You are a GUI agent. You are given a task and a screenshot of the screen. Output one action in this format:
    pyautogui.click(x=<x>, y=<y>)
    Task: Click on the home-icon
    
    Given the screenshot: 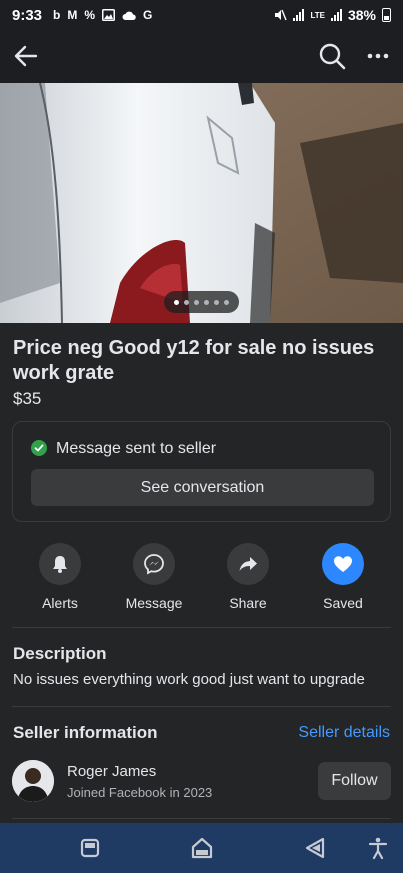 What is the action you would take?
    pyautogui.click(x=202, y=848)
    